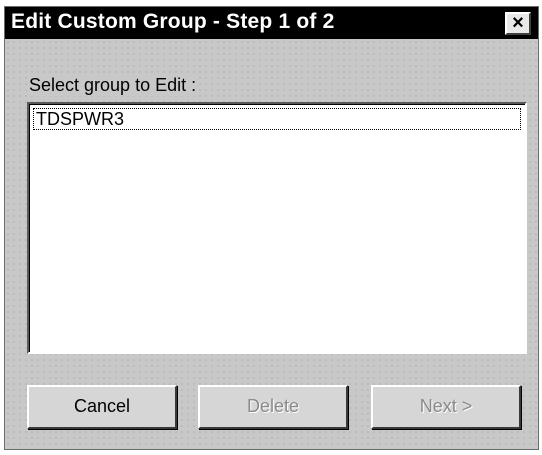 Image resolution: width=542 pixels, height=455 pixels. What do you see at coordinates (173, 21) in the screenshot?
I see `dialog-title: Edit Custom Group - Step 1 of 2` at bounding box center [173, 21].